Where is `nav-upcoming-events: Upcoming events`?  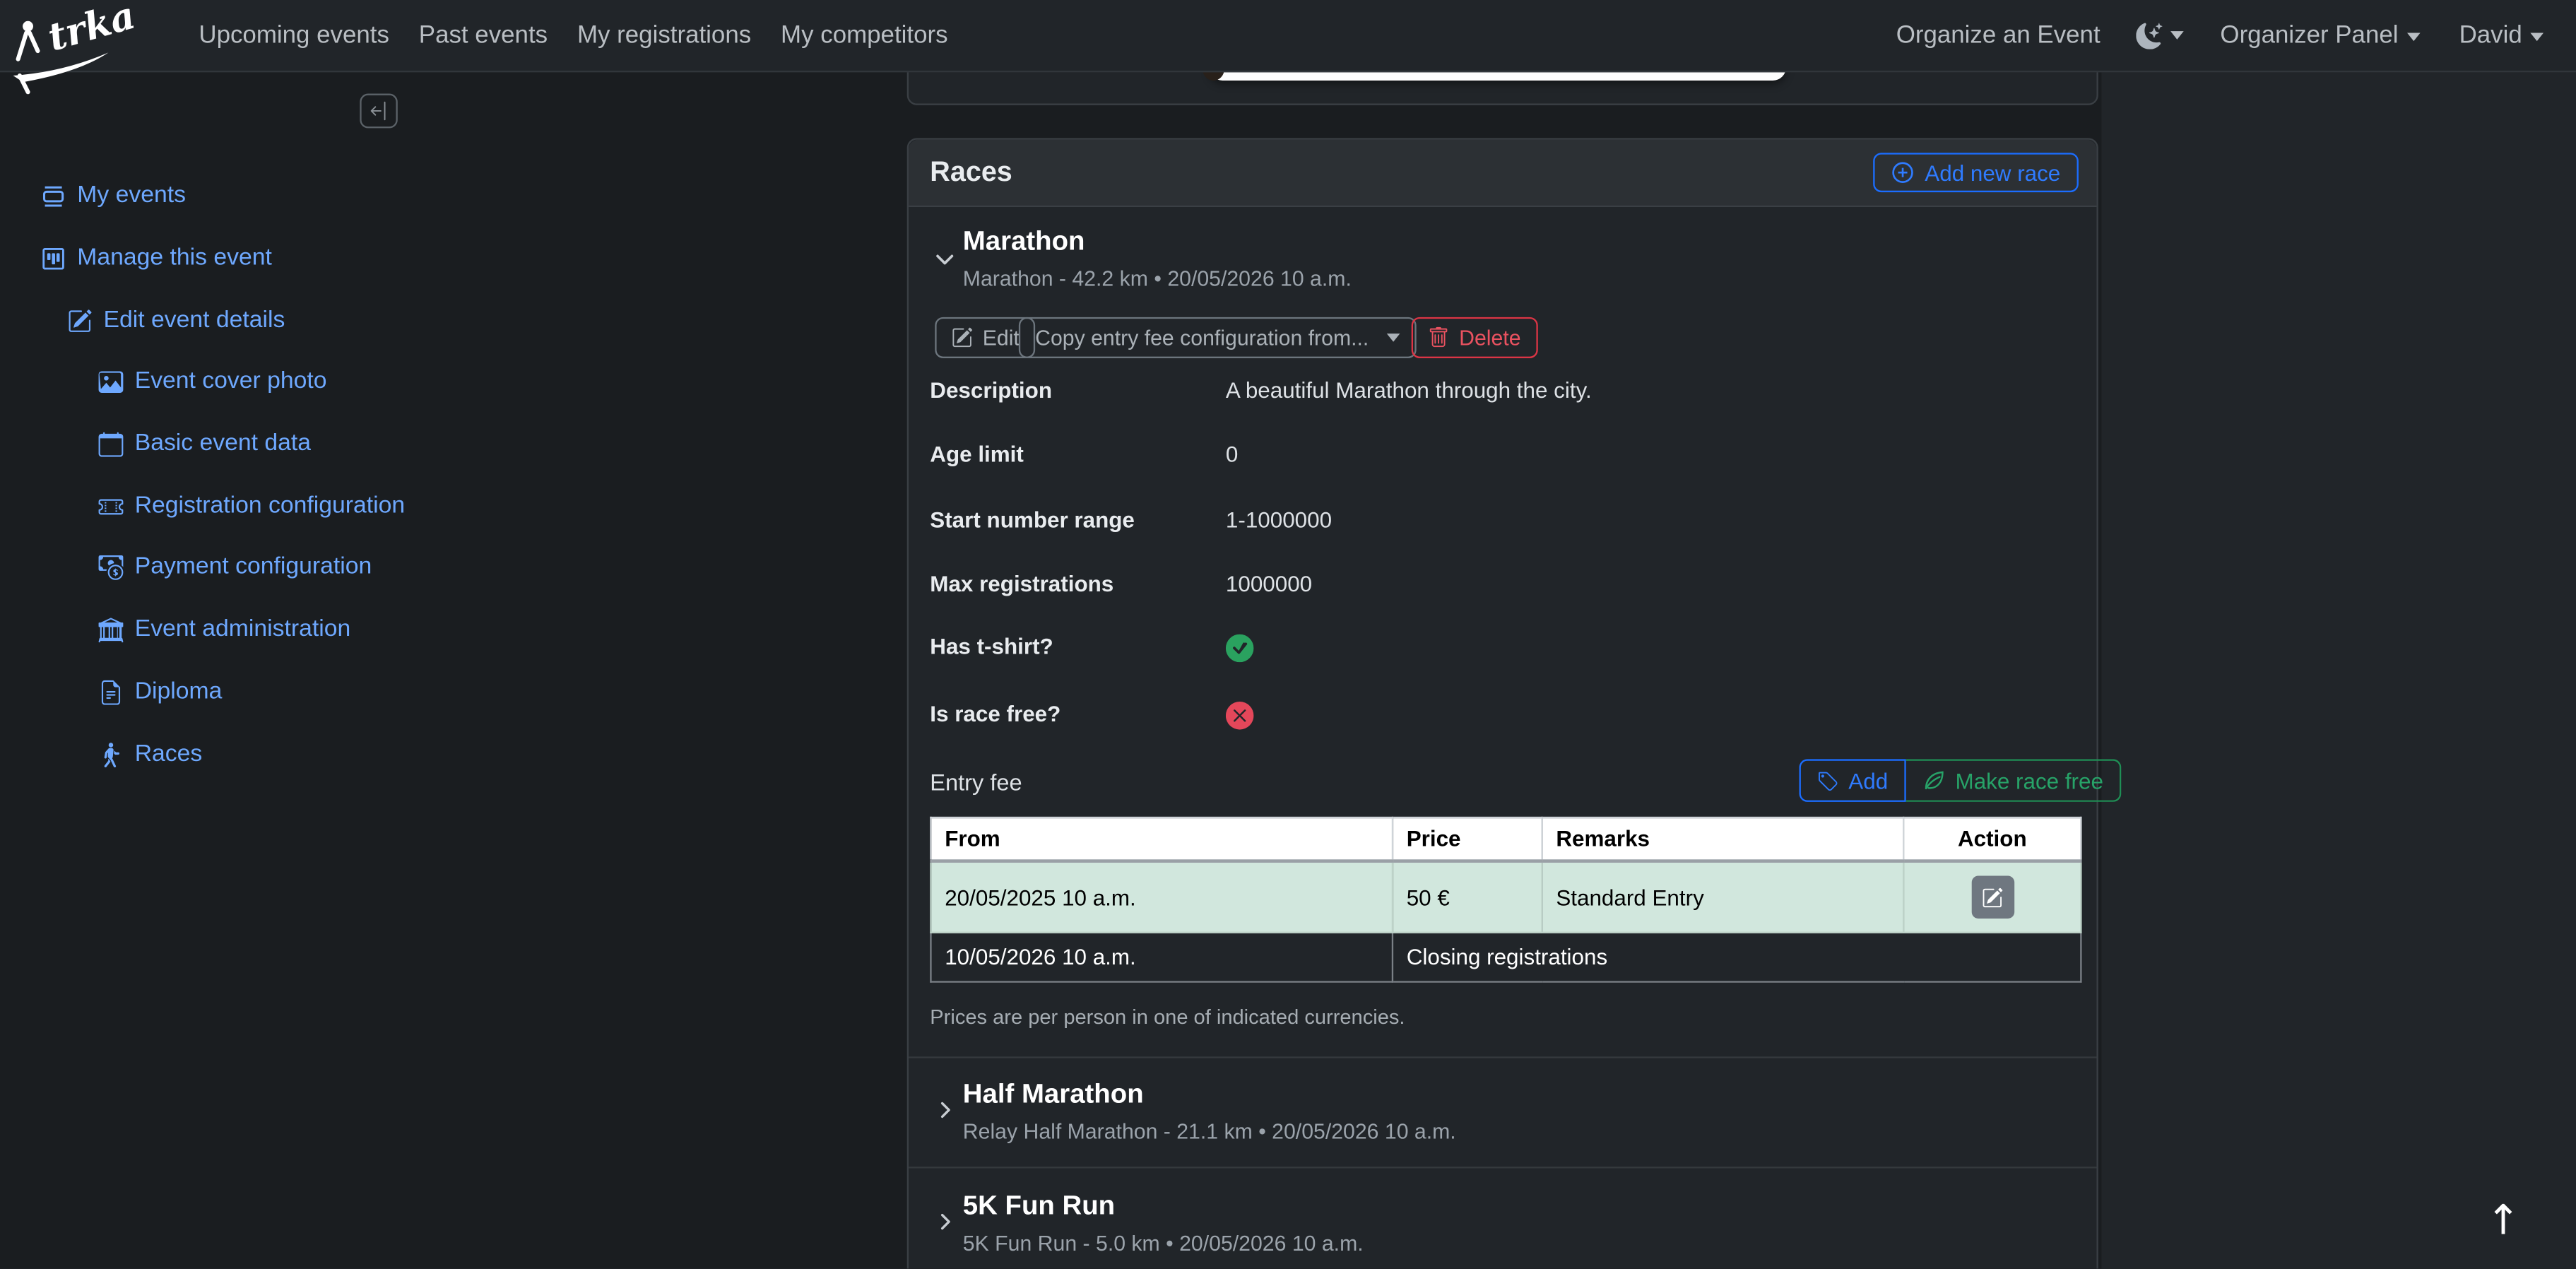 nav-upcoming-events: Upcoming events is located at coordinates (293, 35).